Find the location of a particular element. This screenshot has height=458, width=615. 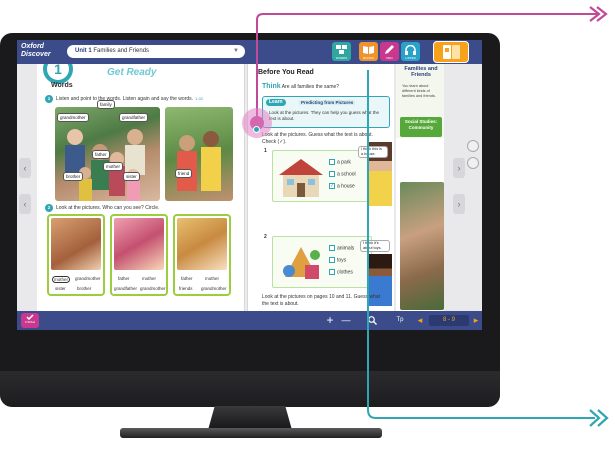

search-button is located at coordinates (372, 320).